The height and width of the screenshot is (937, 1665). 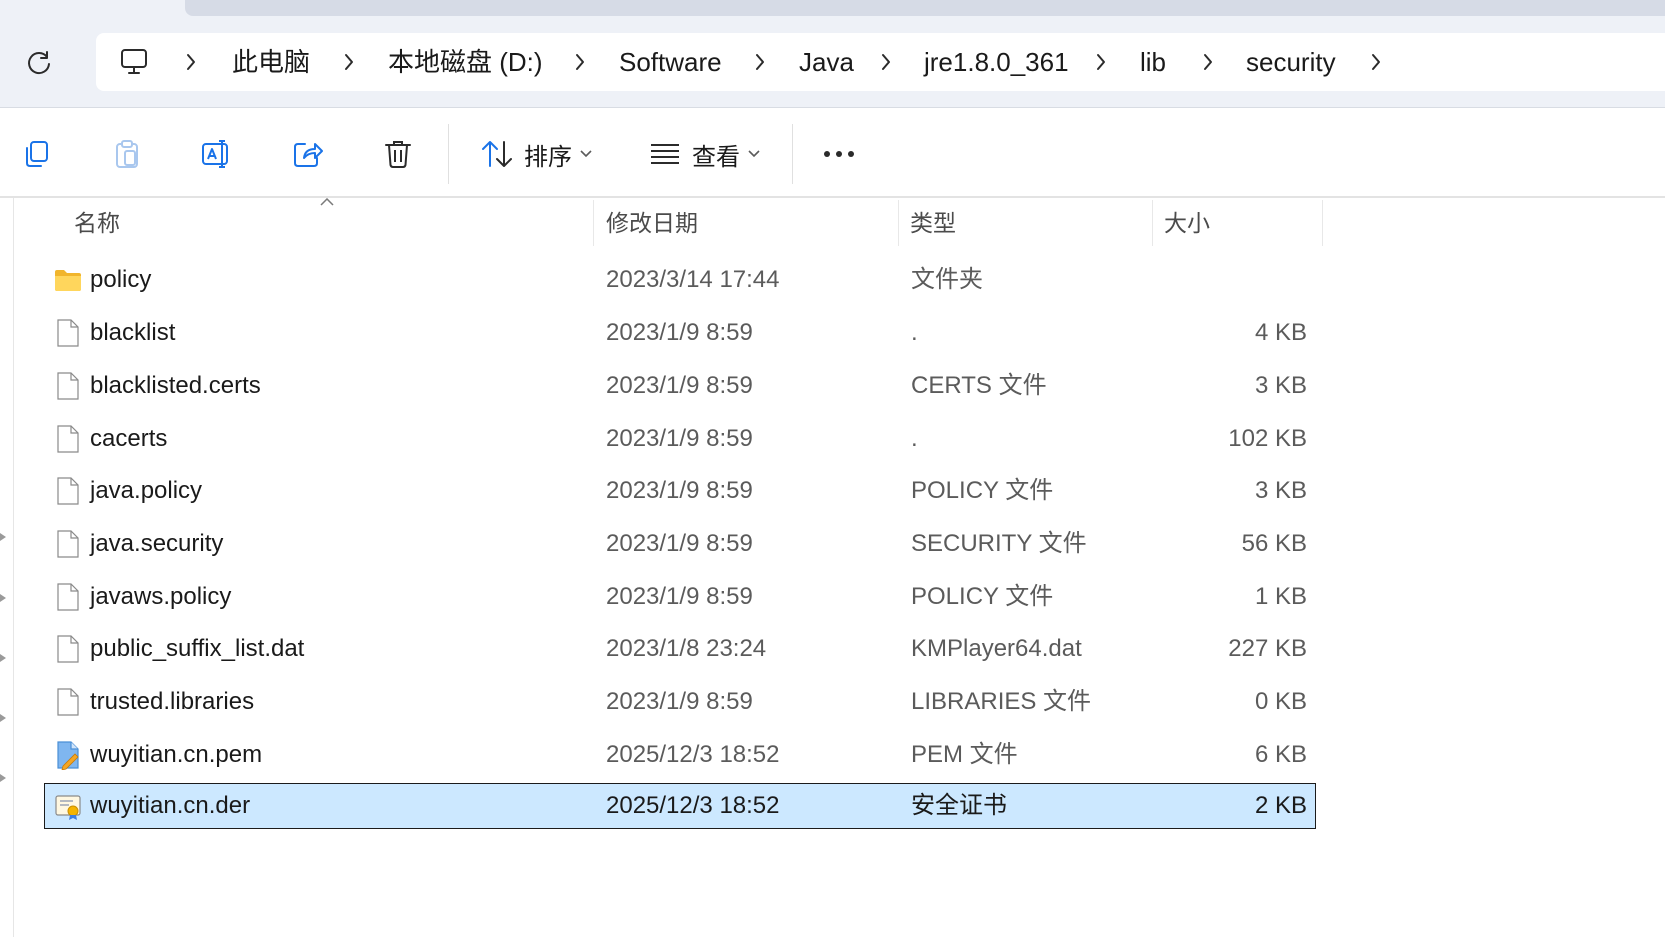 What do you see at coordinates (197, 648) in the screenshot?
I see `file-name: public_suffix_list.dat` at bounding box center [197, 648].